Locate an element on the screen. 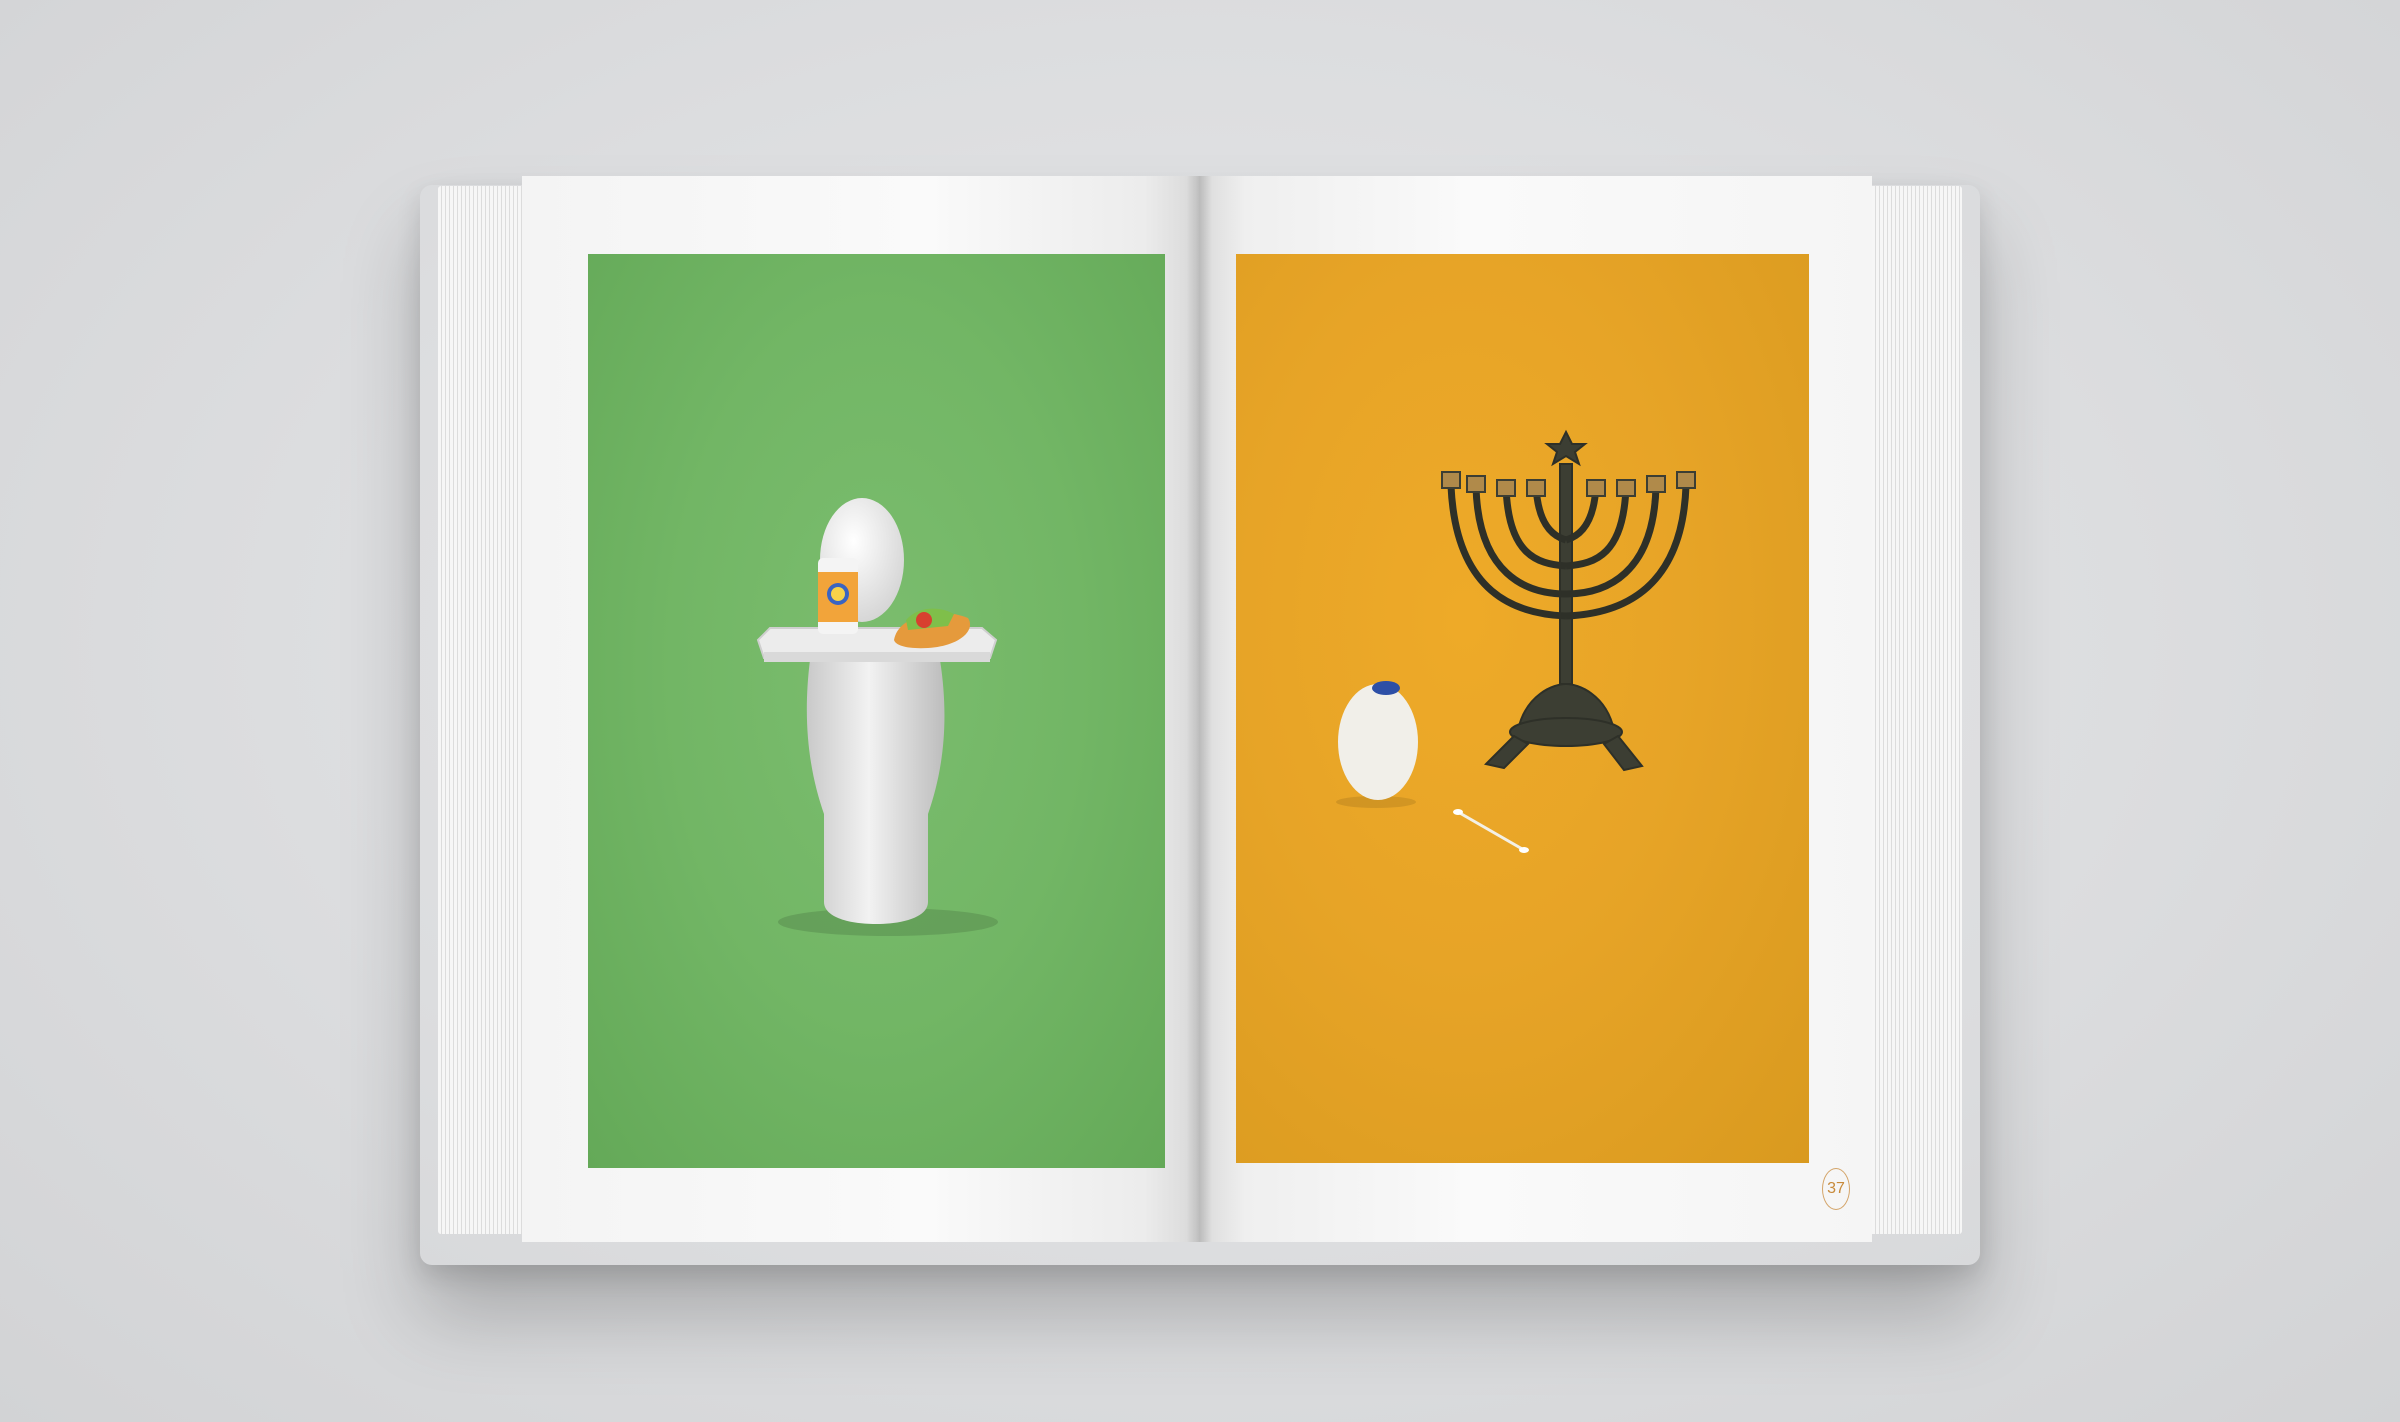  orange-soda-can is located at coordinates (838, 596).